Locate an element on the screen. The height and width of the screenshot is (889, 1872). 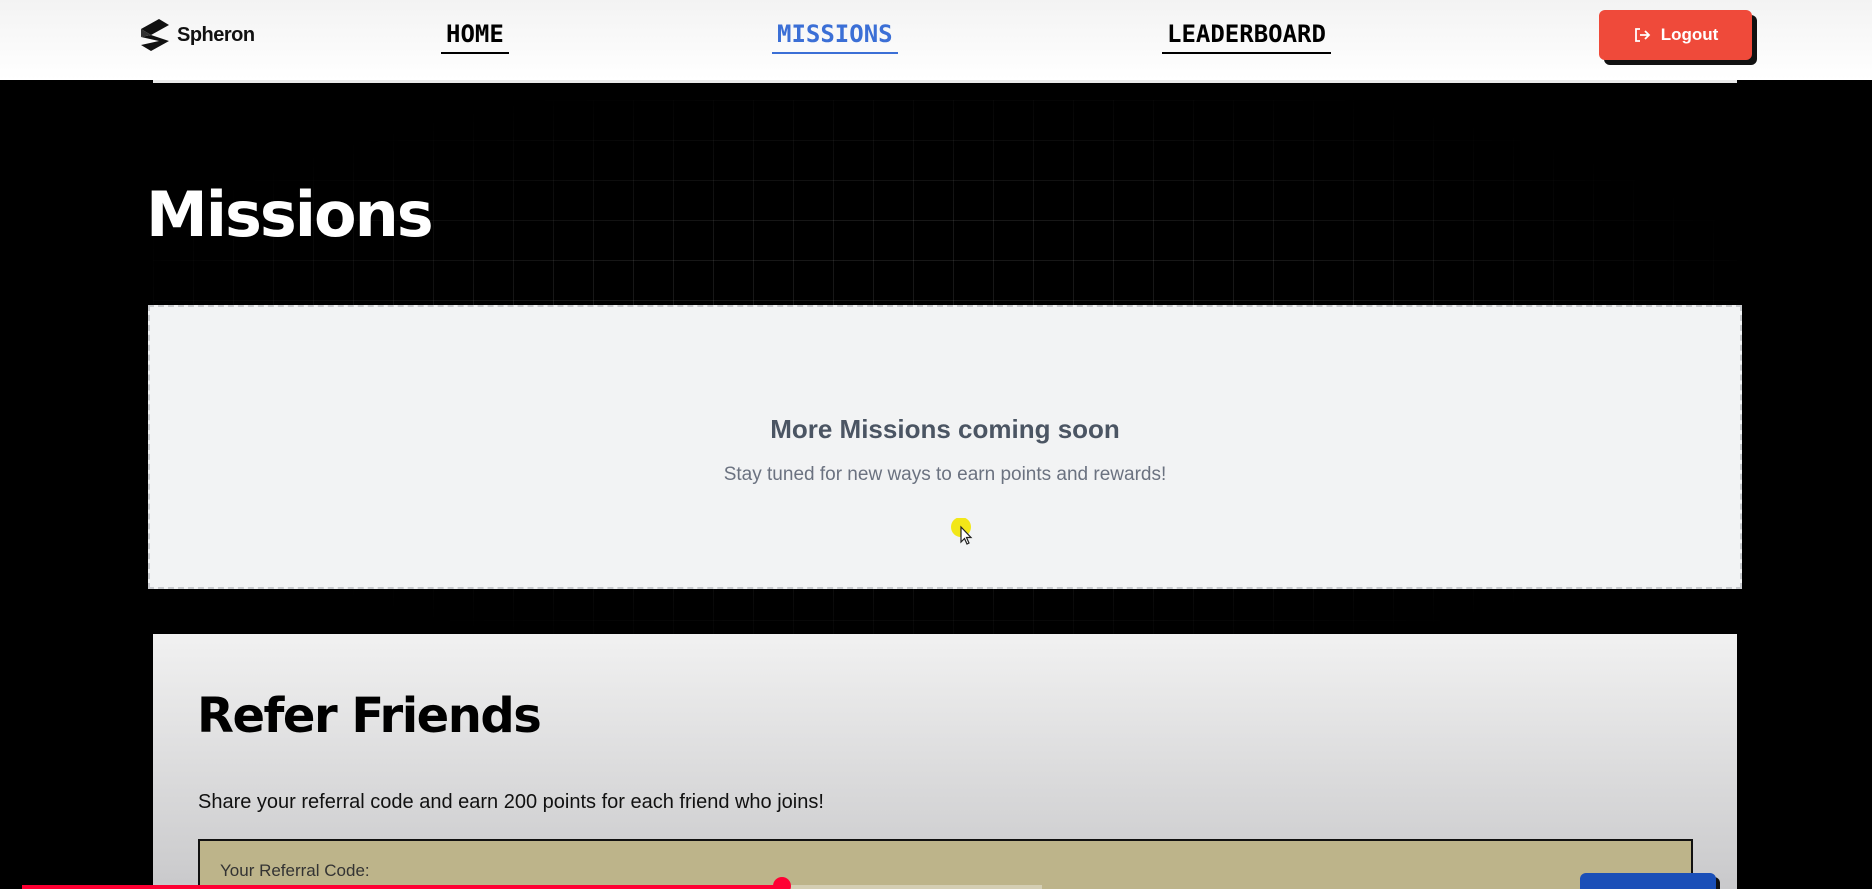
spheron-logo-icon is located at coordinates (155, 35).